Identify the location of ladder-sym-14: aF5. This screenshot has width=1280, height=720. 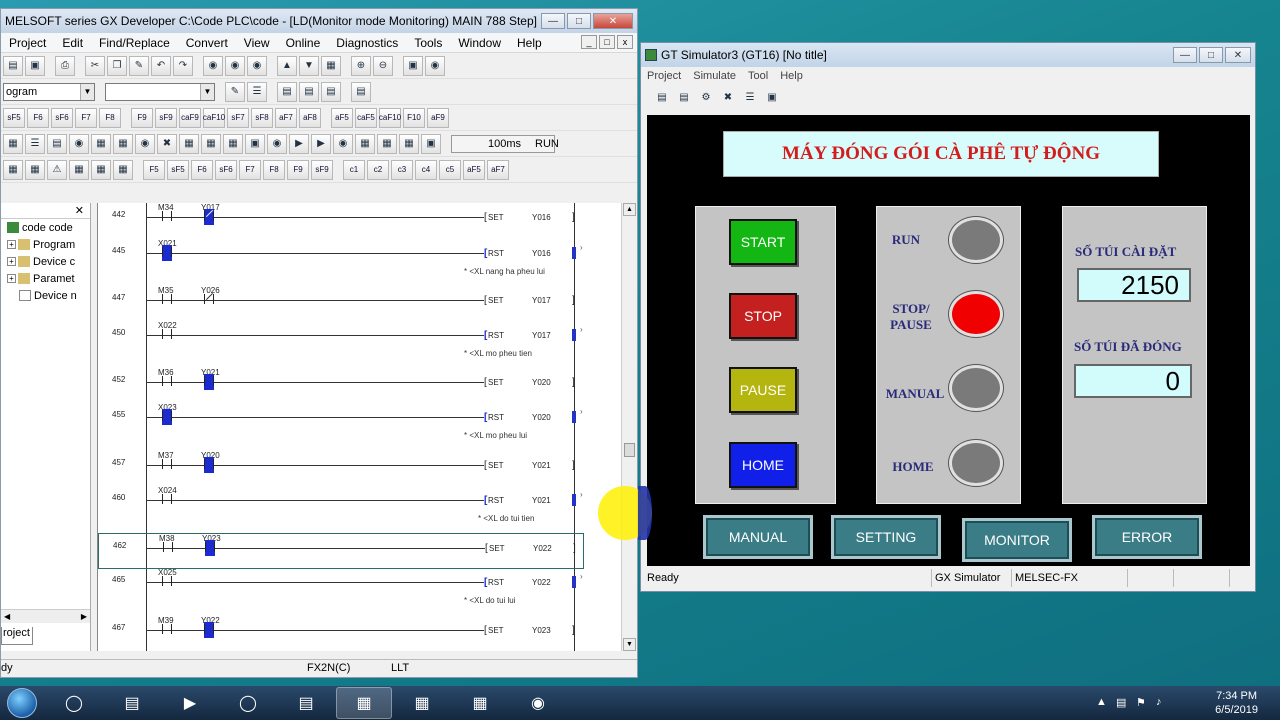
(342, 117).